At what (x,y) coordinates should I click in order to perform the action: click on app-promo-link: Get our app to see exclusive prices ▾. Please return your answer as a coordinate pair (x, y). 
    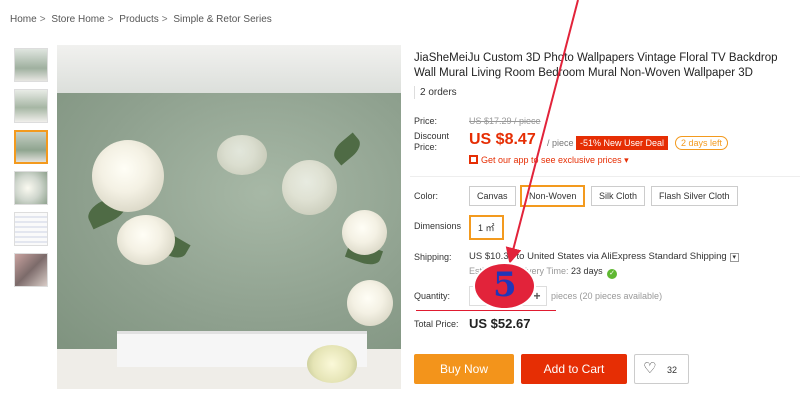
    Looking at the image, I should click on (549, 160).